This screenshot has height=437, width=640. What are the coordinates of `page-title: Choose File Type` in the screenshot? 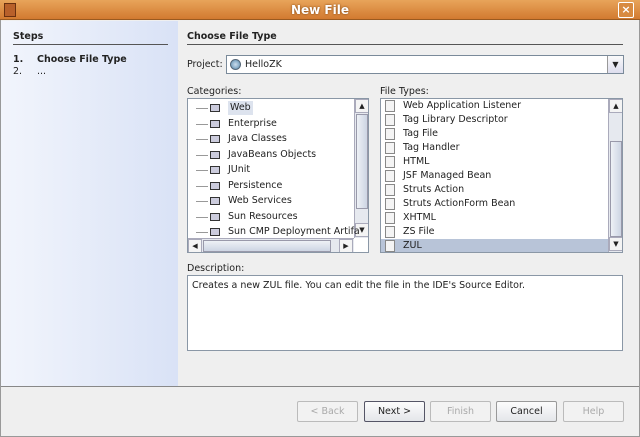 It's located at (405, 38).